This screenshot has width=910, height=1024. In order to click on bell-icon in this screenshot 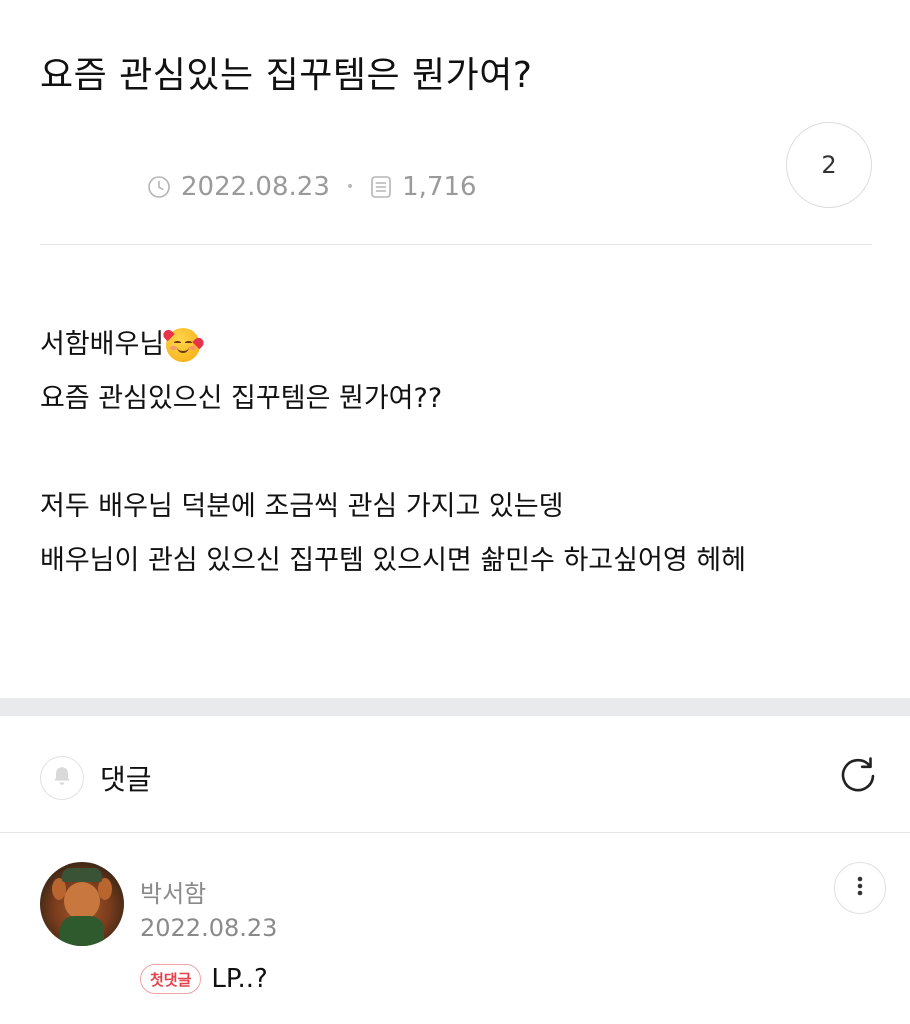, I will do `click(62, 778)`.